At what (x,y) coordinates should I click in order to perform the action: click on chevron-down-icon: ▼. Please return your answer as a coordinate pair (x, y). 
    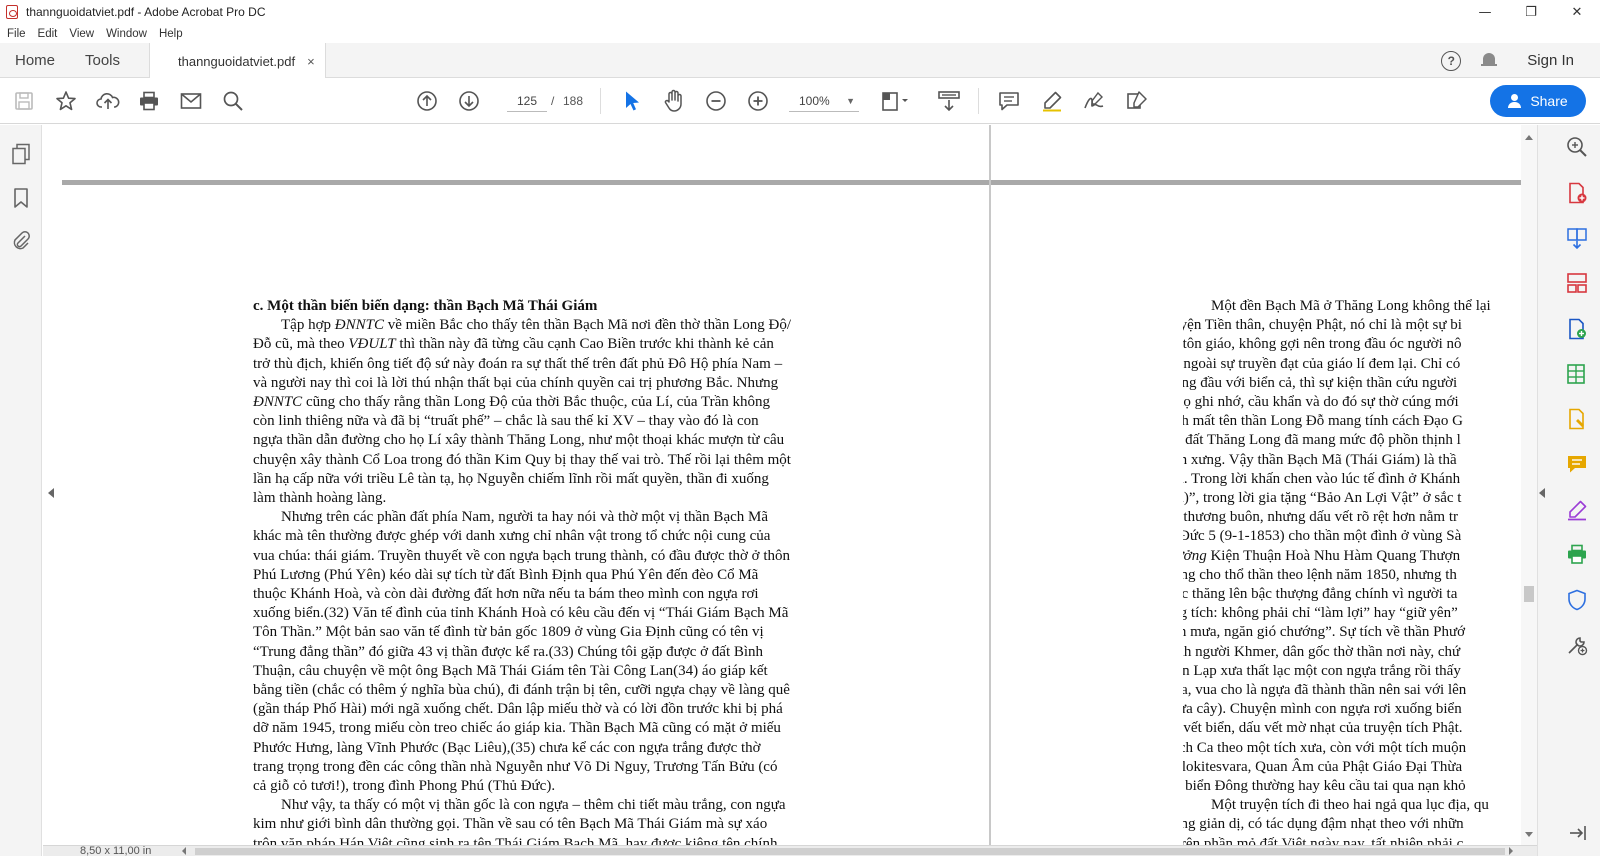
    Looking at the image, I should click on (850, 101).